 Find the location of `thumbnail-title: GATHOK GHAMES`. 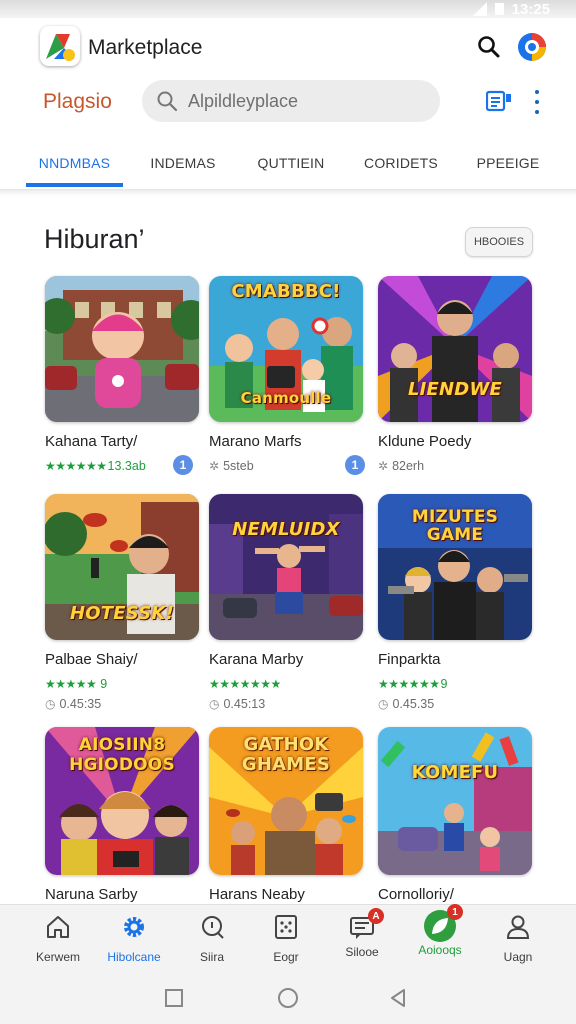

thumbnail-title: GATHOK GHAMES is located at coordinates (286, 754).